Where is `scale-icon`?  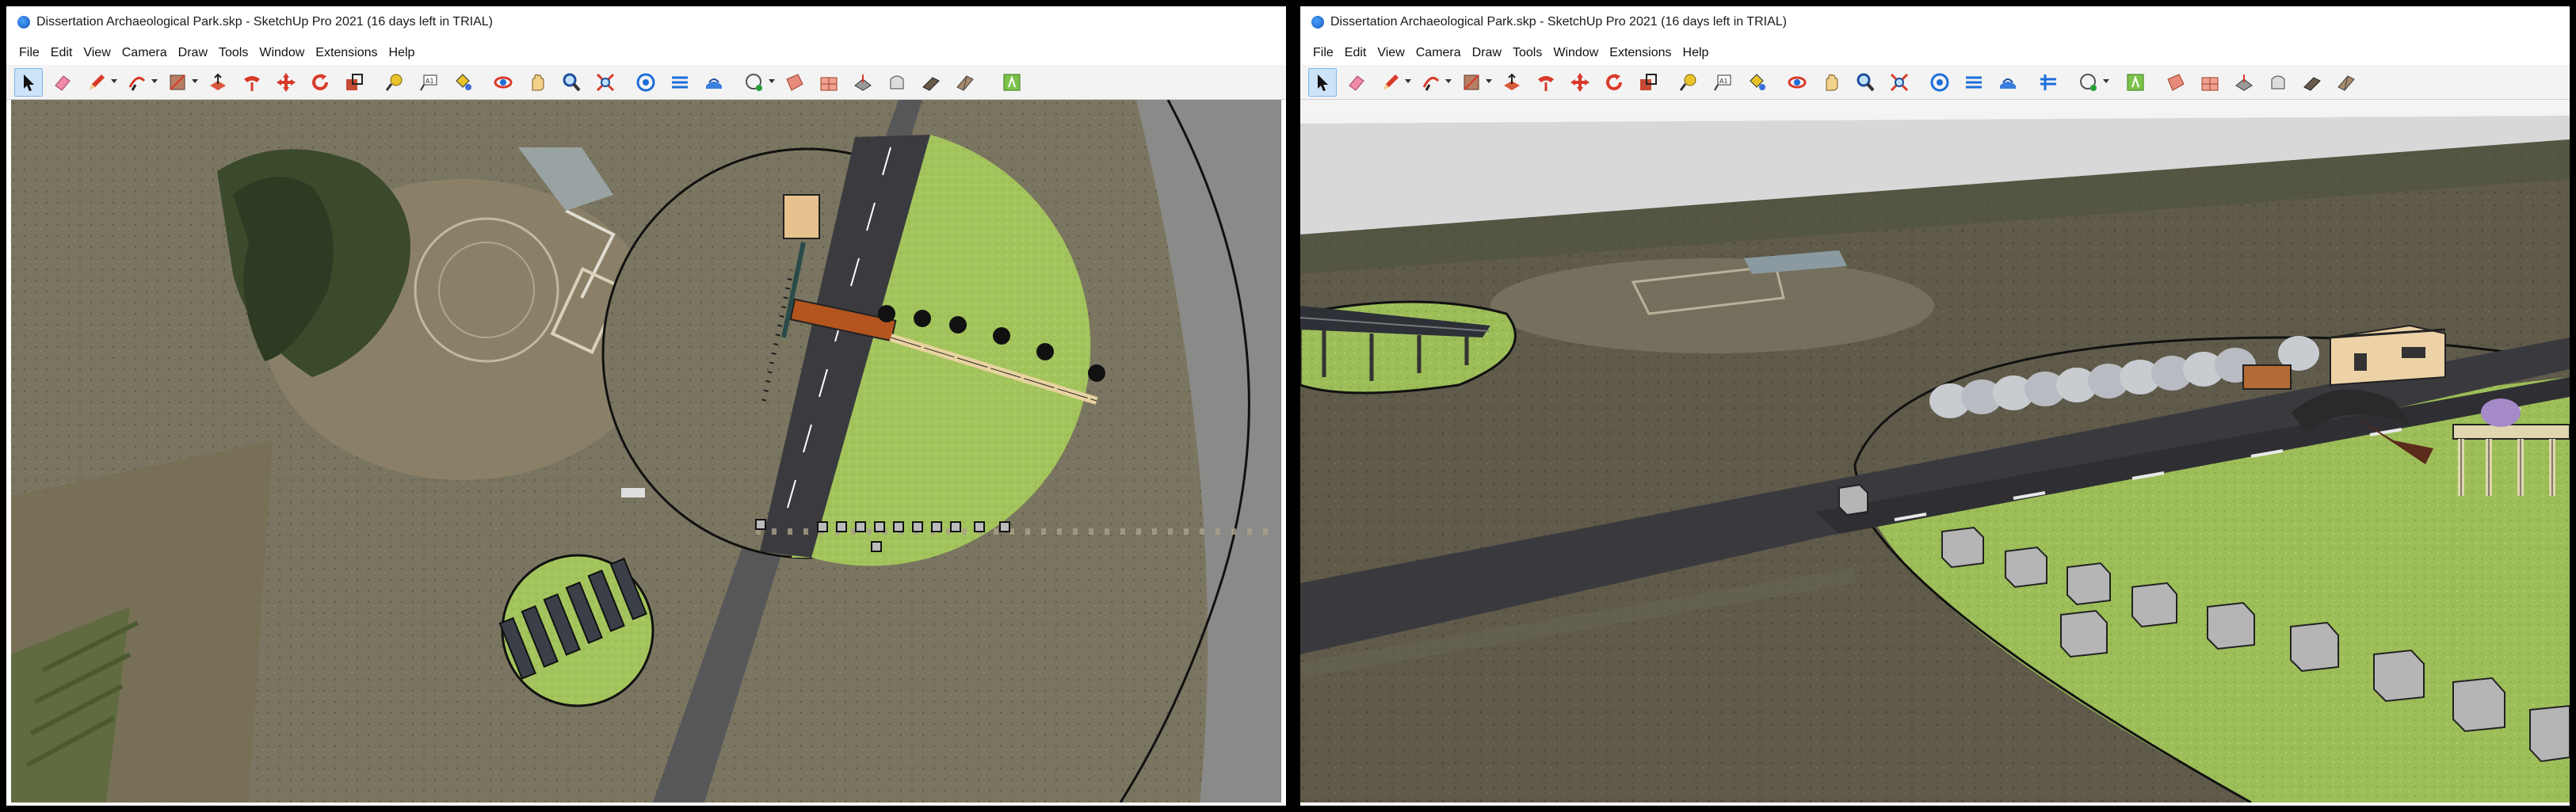 scale-icon is located at coordinates (354, 82).